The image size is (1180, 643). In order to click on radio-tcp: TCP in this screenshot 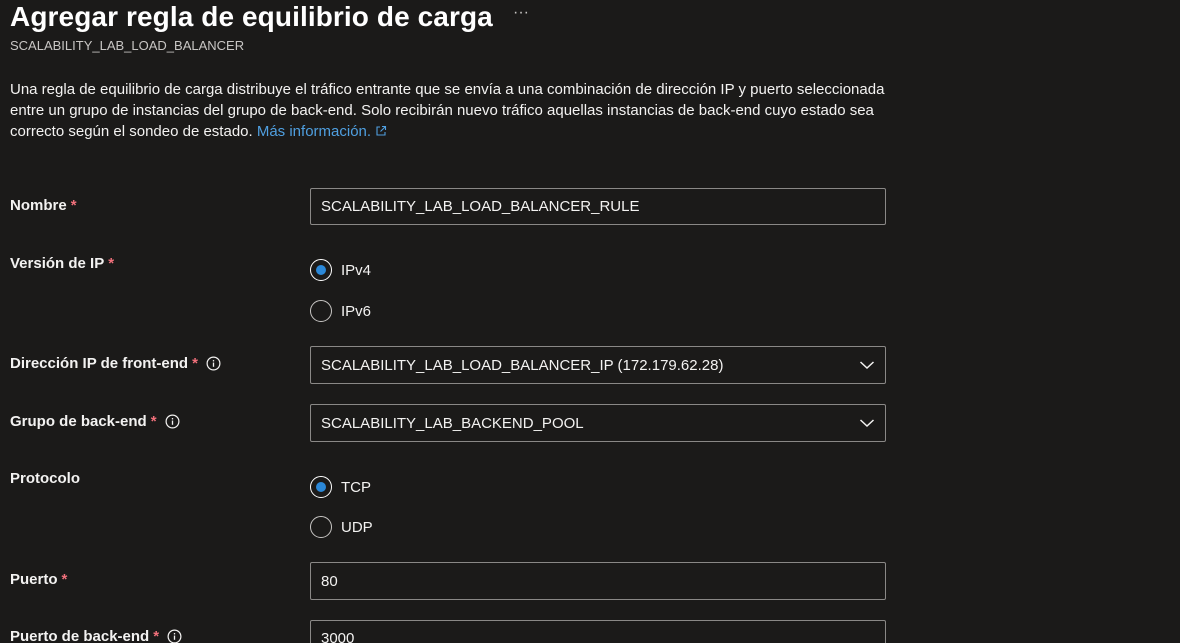, I will do `click(340, 487)`.